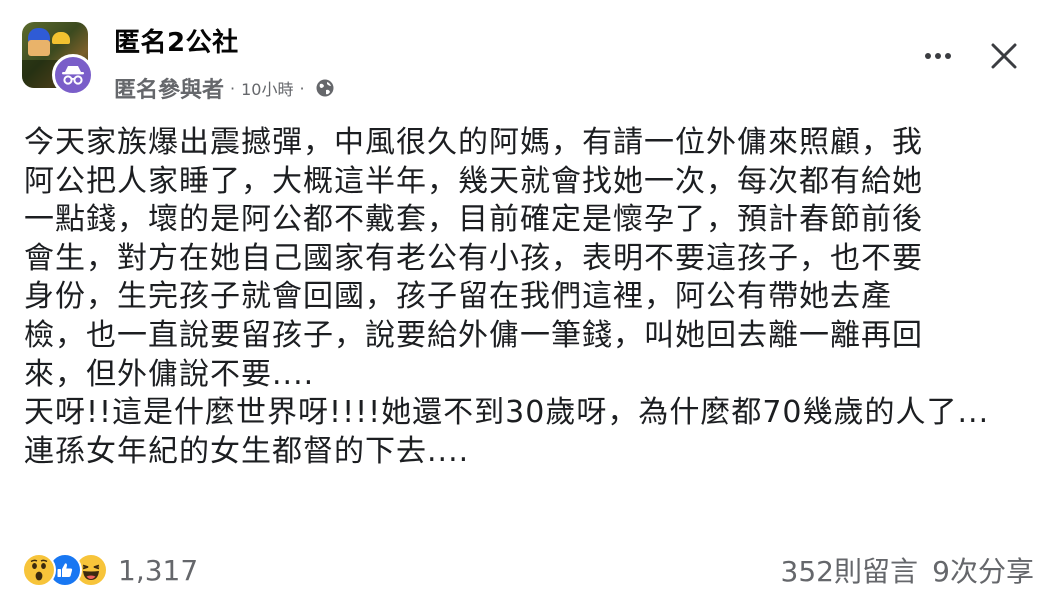 Image resolution: width=1060 pixels, height=596 pixels. What do you see at coordinates (61, 38) in the screenshot?
I see `avatar-figure-hat-yellow` at bounding box center [61, 38].